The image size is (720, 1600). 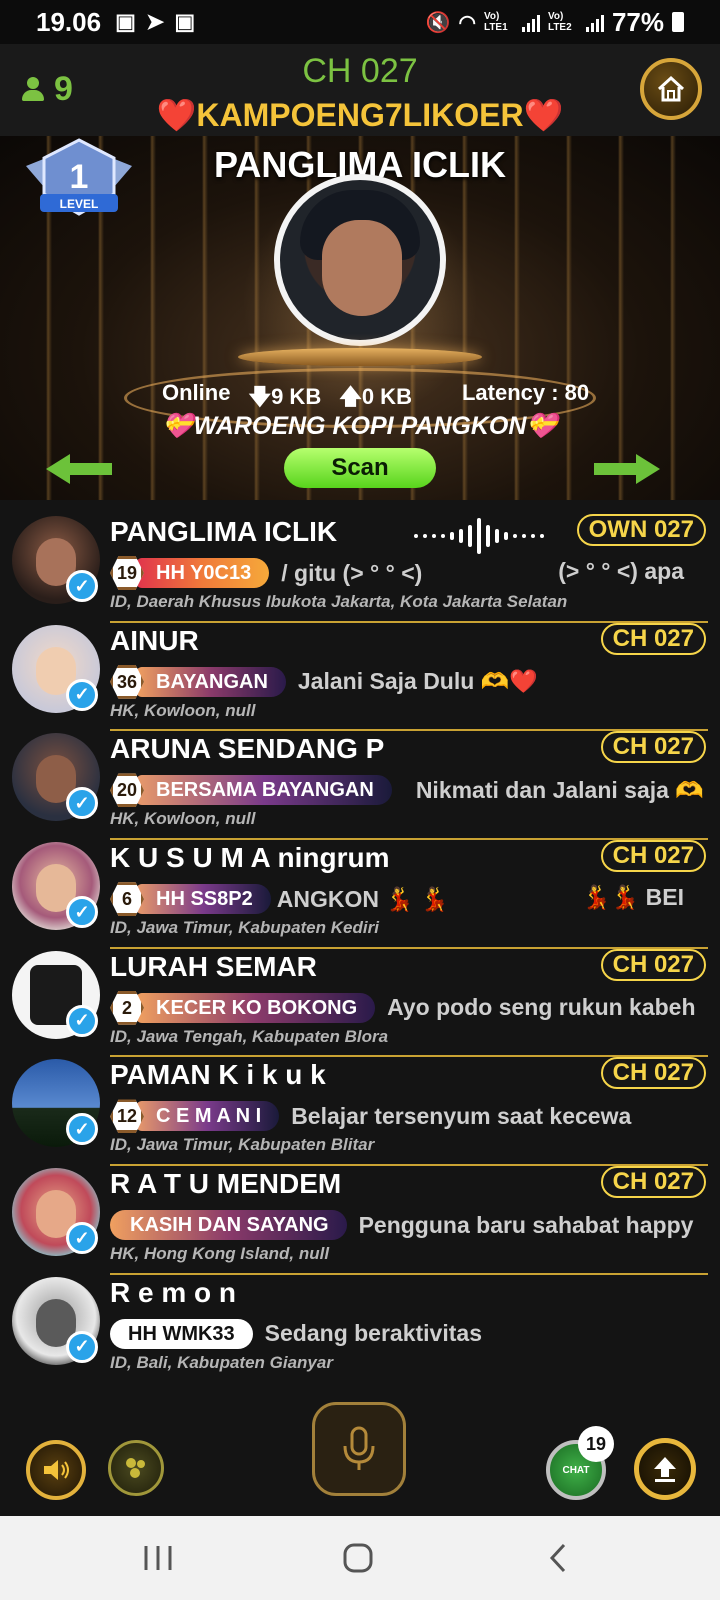 I want to click on sim1-label: Vo) LTE1, so click(x=495, y=22).